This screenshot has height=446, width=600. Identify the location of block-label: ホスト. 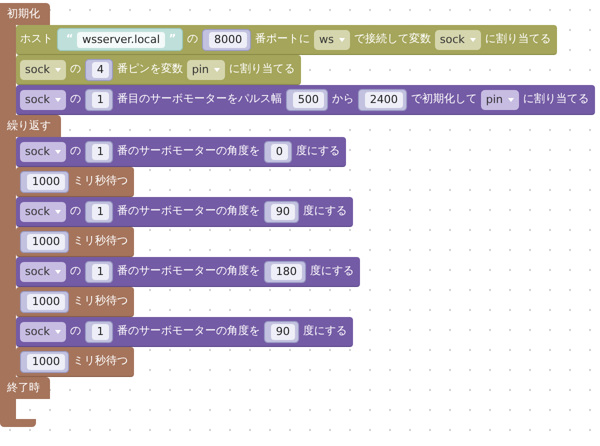
(36, 39).